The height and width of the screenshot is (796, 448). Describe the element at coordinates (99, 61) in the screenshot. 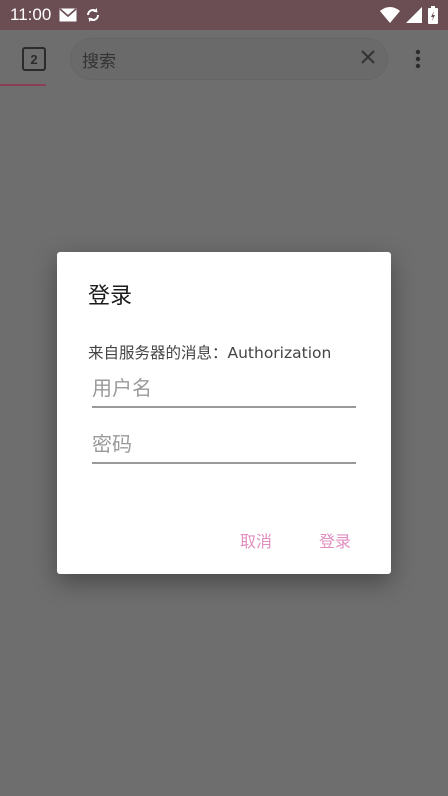

I see `search-placeholder: 搜索` at that location.